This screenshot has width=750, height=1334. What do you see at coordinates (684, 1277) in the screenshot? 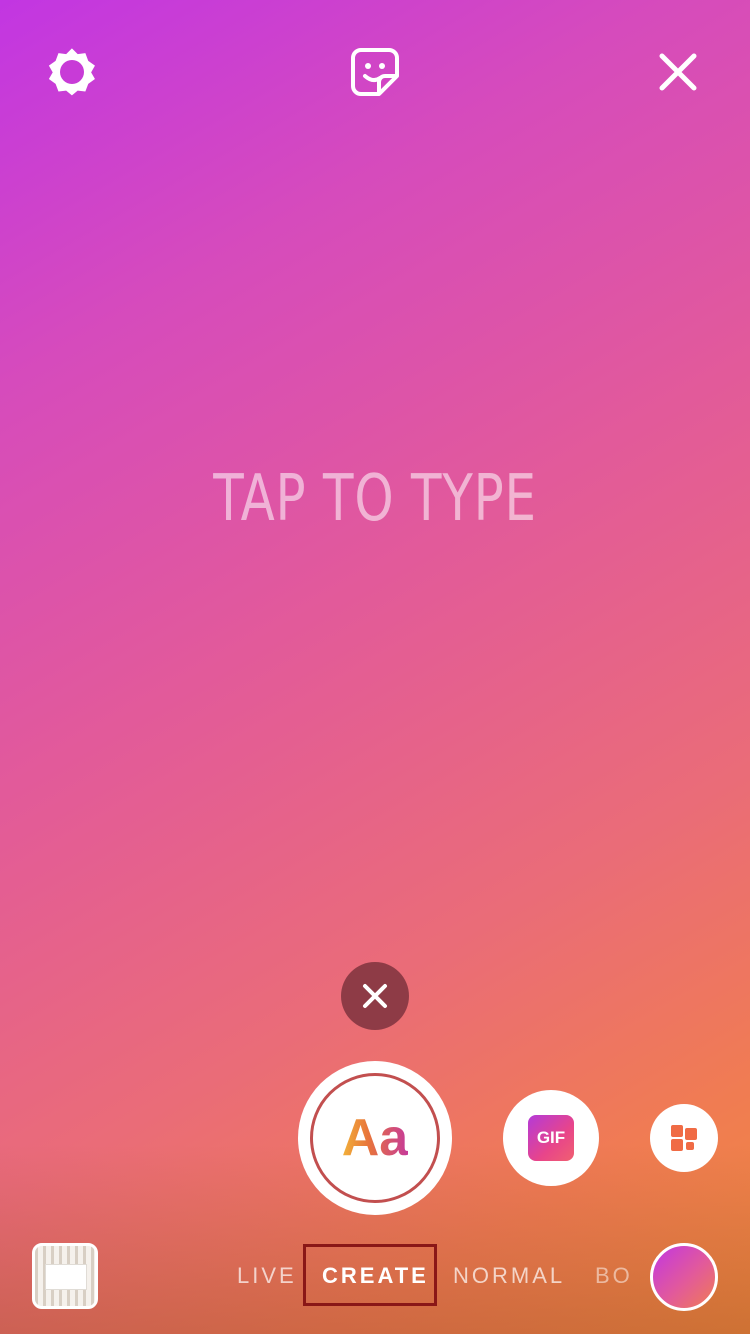
I see `capture-button` at bounding box center [684, 1277].